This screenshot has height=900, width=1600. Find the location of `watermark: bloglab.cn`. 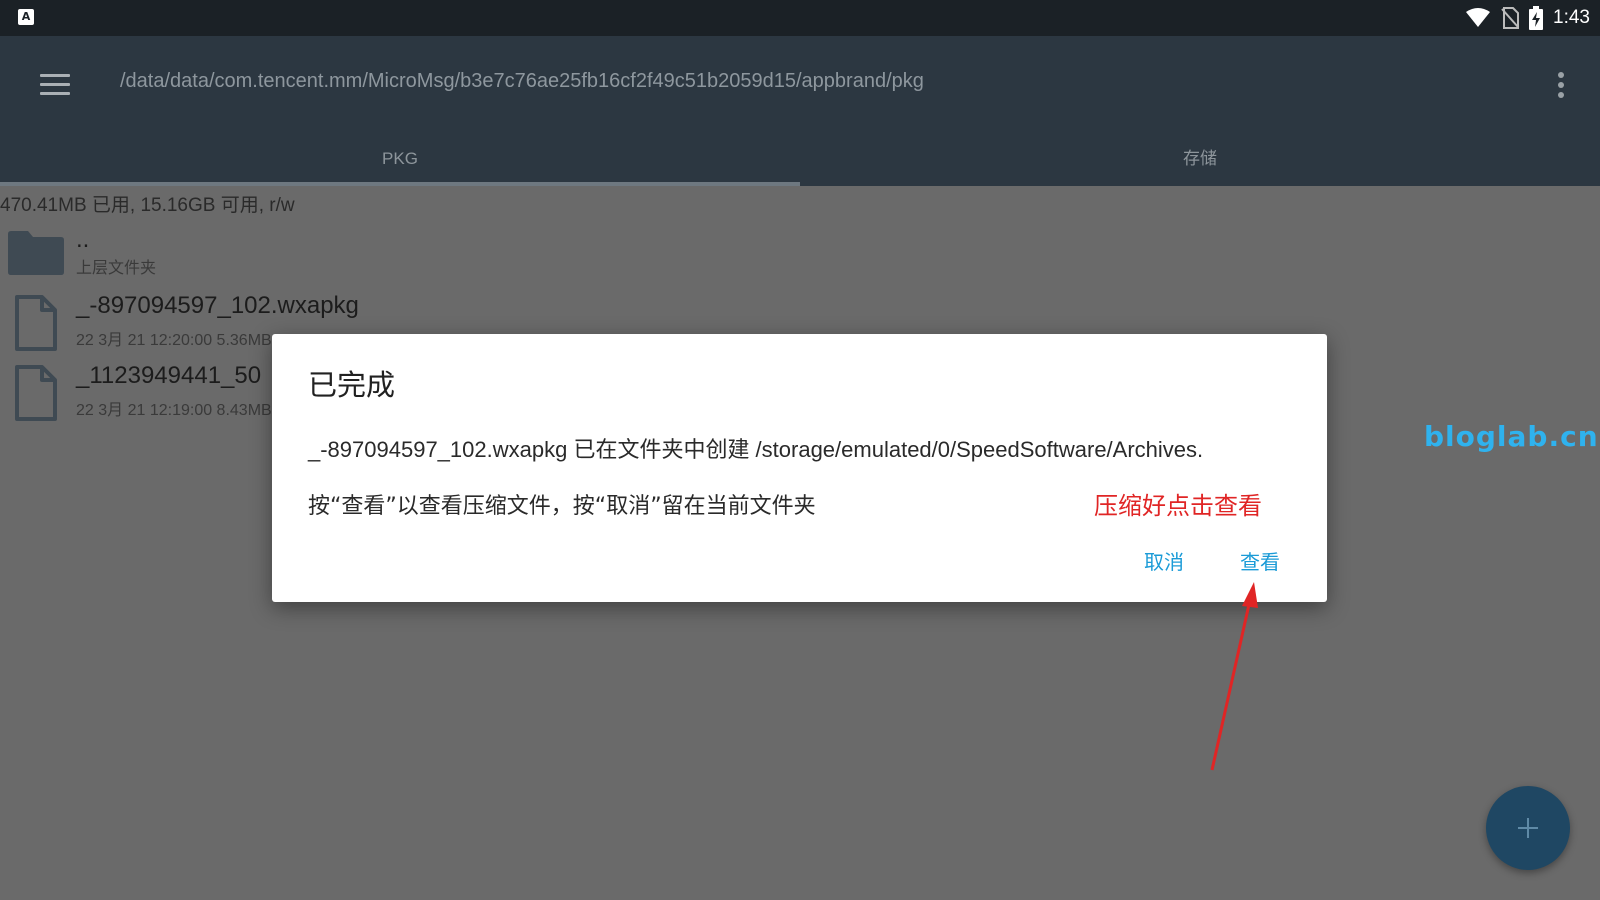

watermark: bloglab.cn is located at coordinates (1511, 436).